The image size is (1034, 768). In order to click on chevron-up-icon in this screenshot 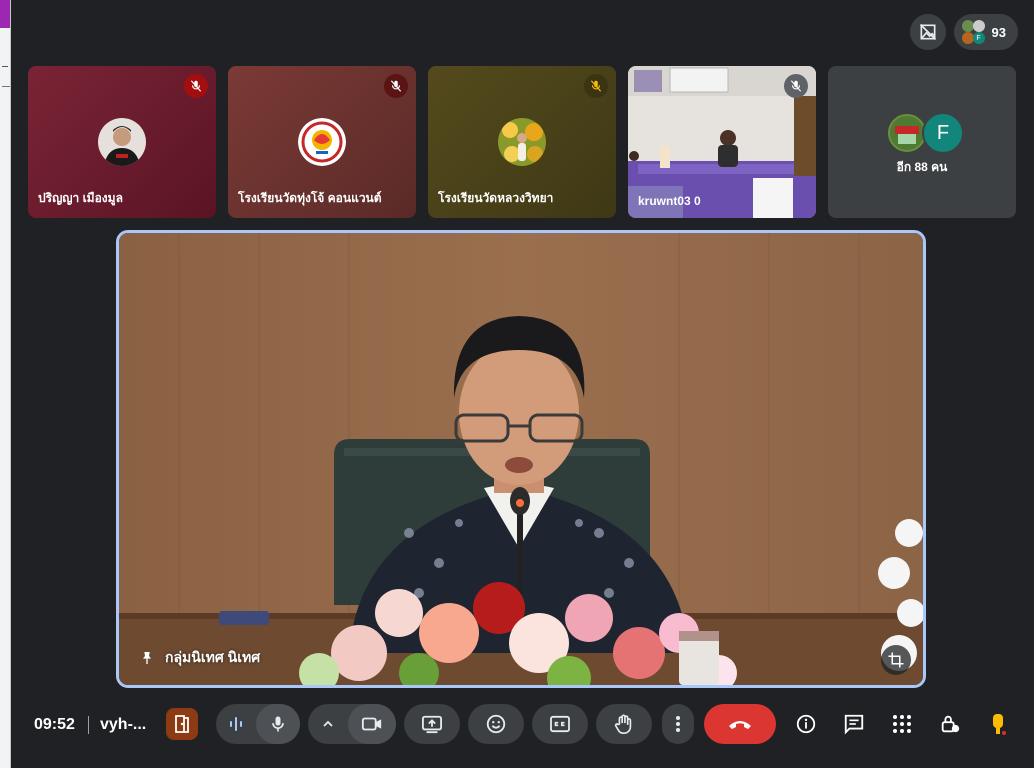, I will do `click(328, 723)`.